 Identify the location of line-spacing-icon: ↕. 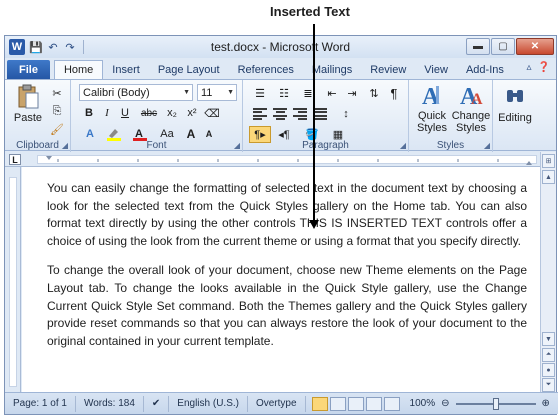
(346, 114).